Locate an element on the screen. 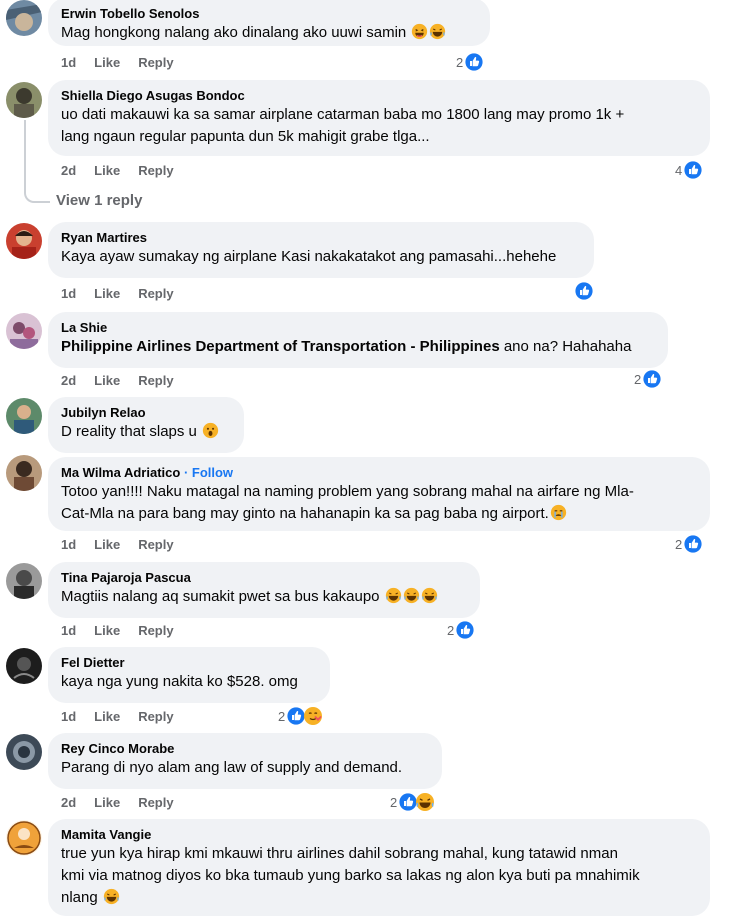  comment-author: Rey Cinco Morabe is located at coordinates (245, 748).